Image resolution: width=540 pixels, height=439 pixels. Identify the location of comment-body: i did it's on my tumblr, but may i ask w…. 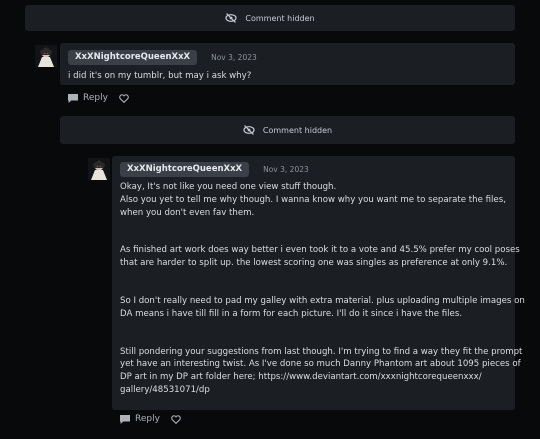
(287, 76).